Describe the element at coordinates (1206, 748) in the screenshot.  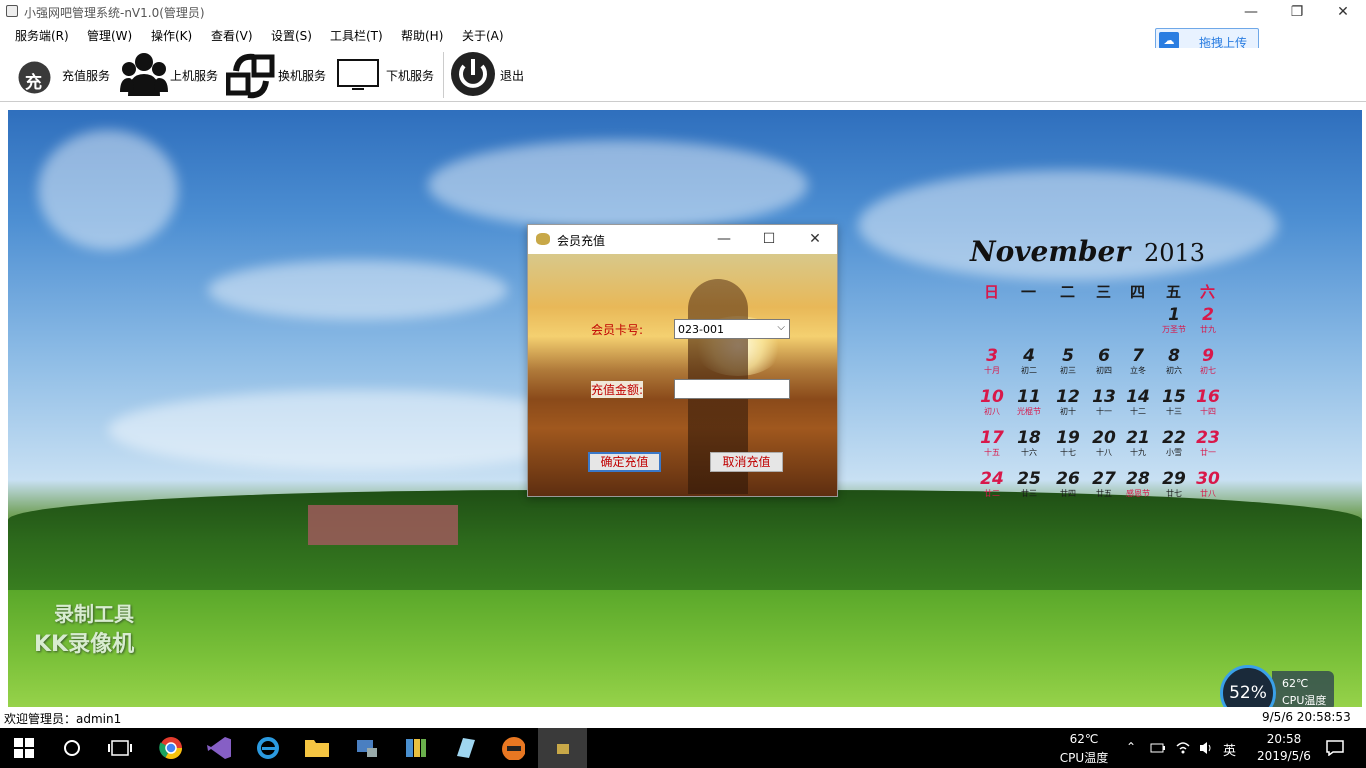
I see `volume-icon` at that location.